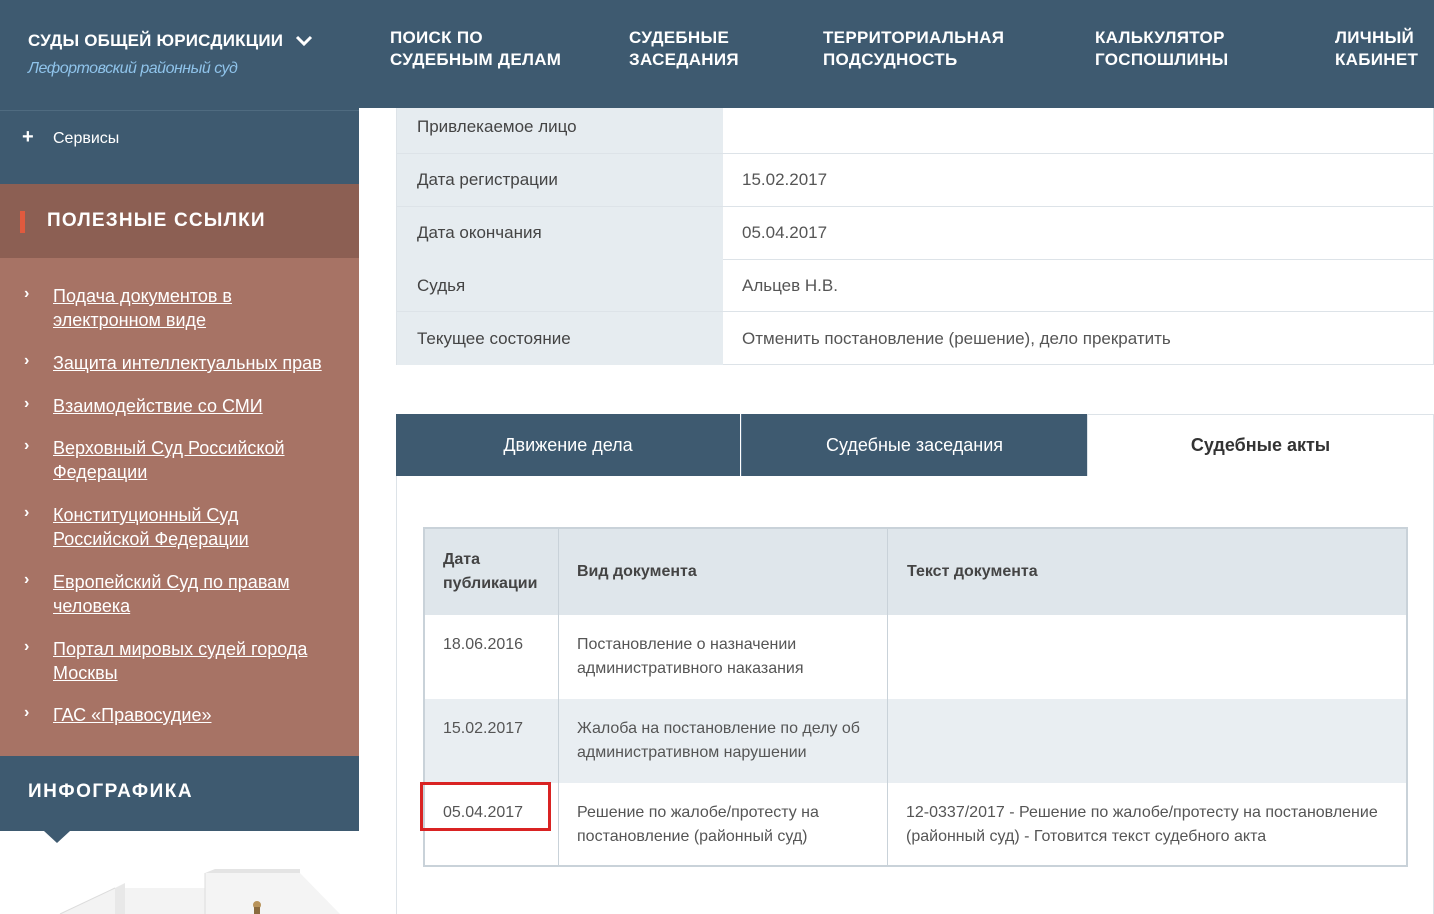 The image size is (1434, 914). I want to click on table-row: Дата регистрации 15.02.2017, so click(915, 180).